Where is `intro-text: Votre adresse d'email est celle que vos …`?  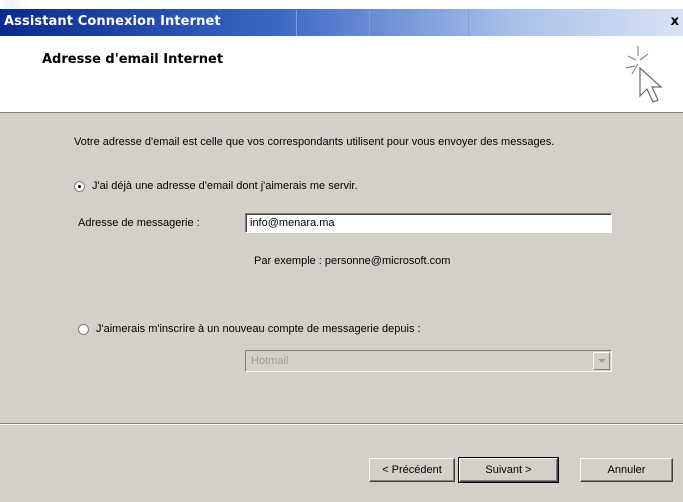
intro-text: Votre adresse d'email est celle que vos … is located at coordinates (314, 142).